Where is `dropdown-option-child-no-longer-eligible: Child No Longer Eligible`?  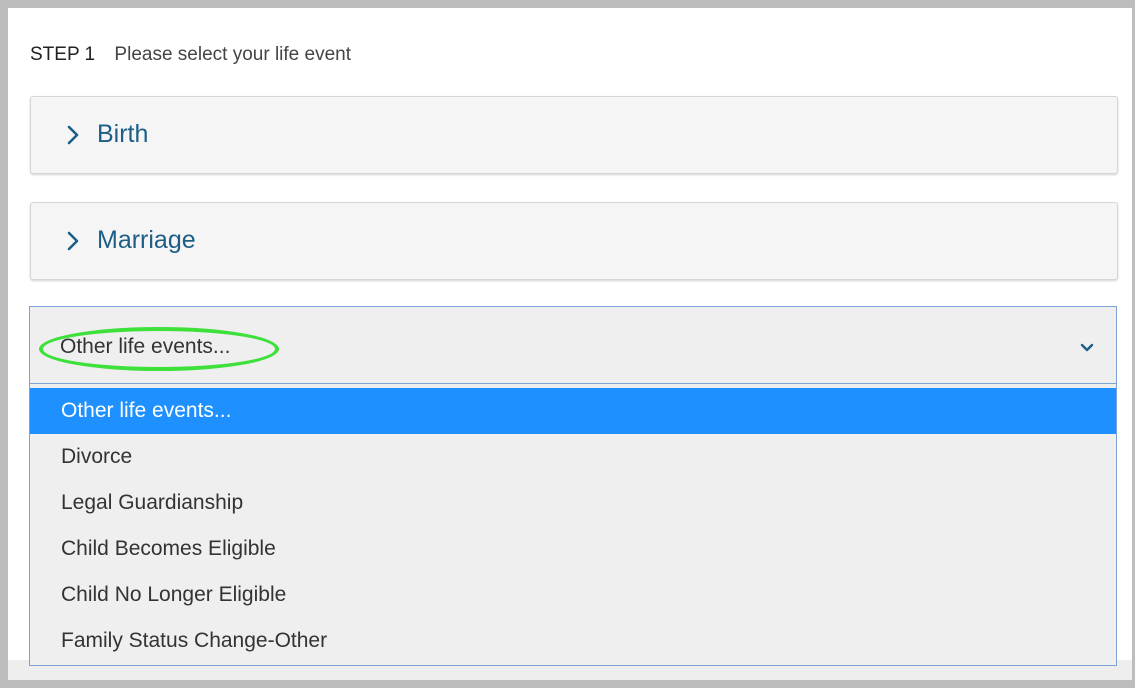
dropdown-option-child-no-longer-eligible: Child No Longer Eligible is located at coordinates (573, 595).